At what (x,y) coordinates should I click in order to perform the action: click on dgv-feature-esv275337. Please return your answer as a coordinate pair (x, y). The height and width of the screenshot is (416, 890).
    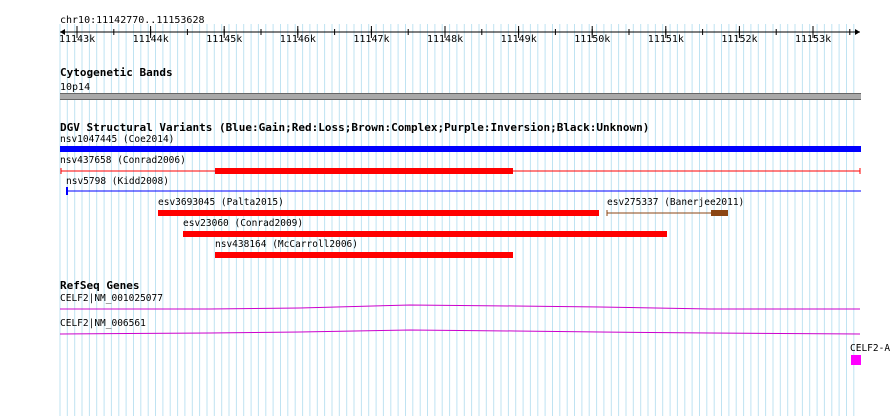
    Looking at the image, I should click on (445, 213).